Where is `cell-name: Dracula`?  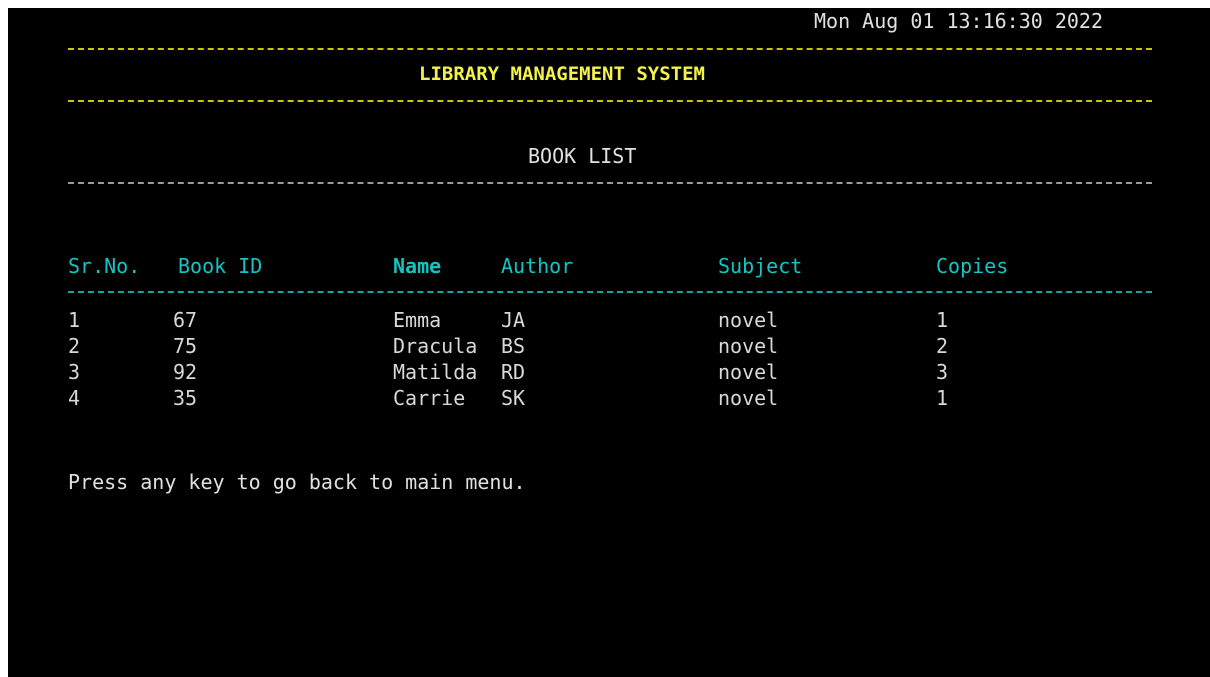
cell-name: Dracula is located at coordinates (435, 346).